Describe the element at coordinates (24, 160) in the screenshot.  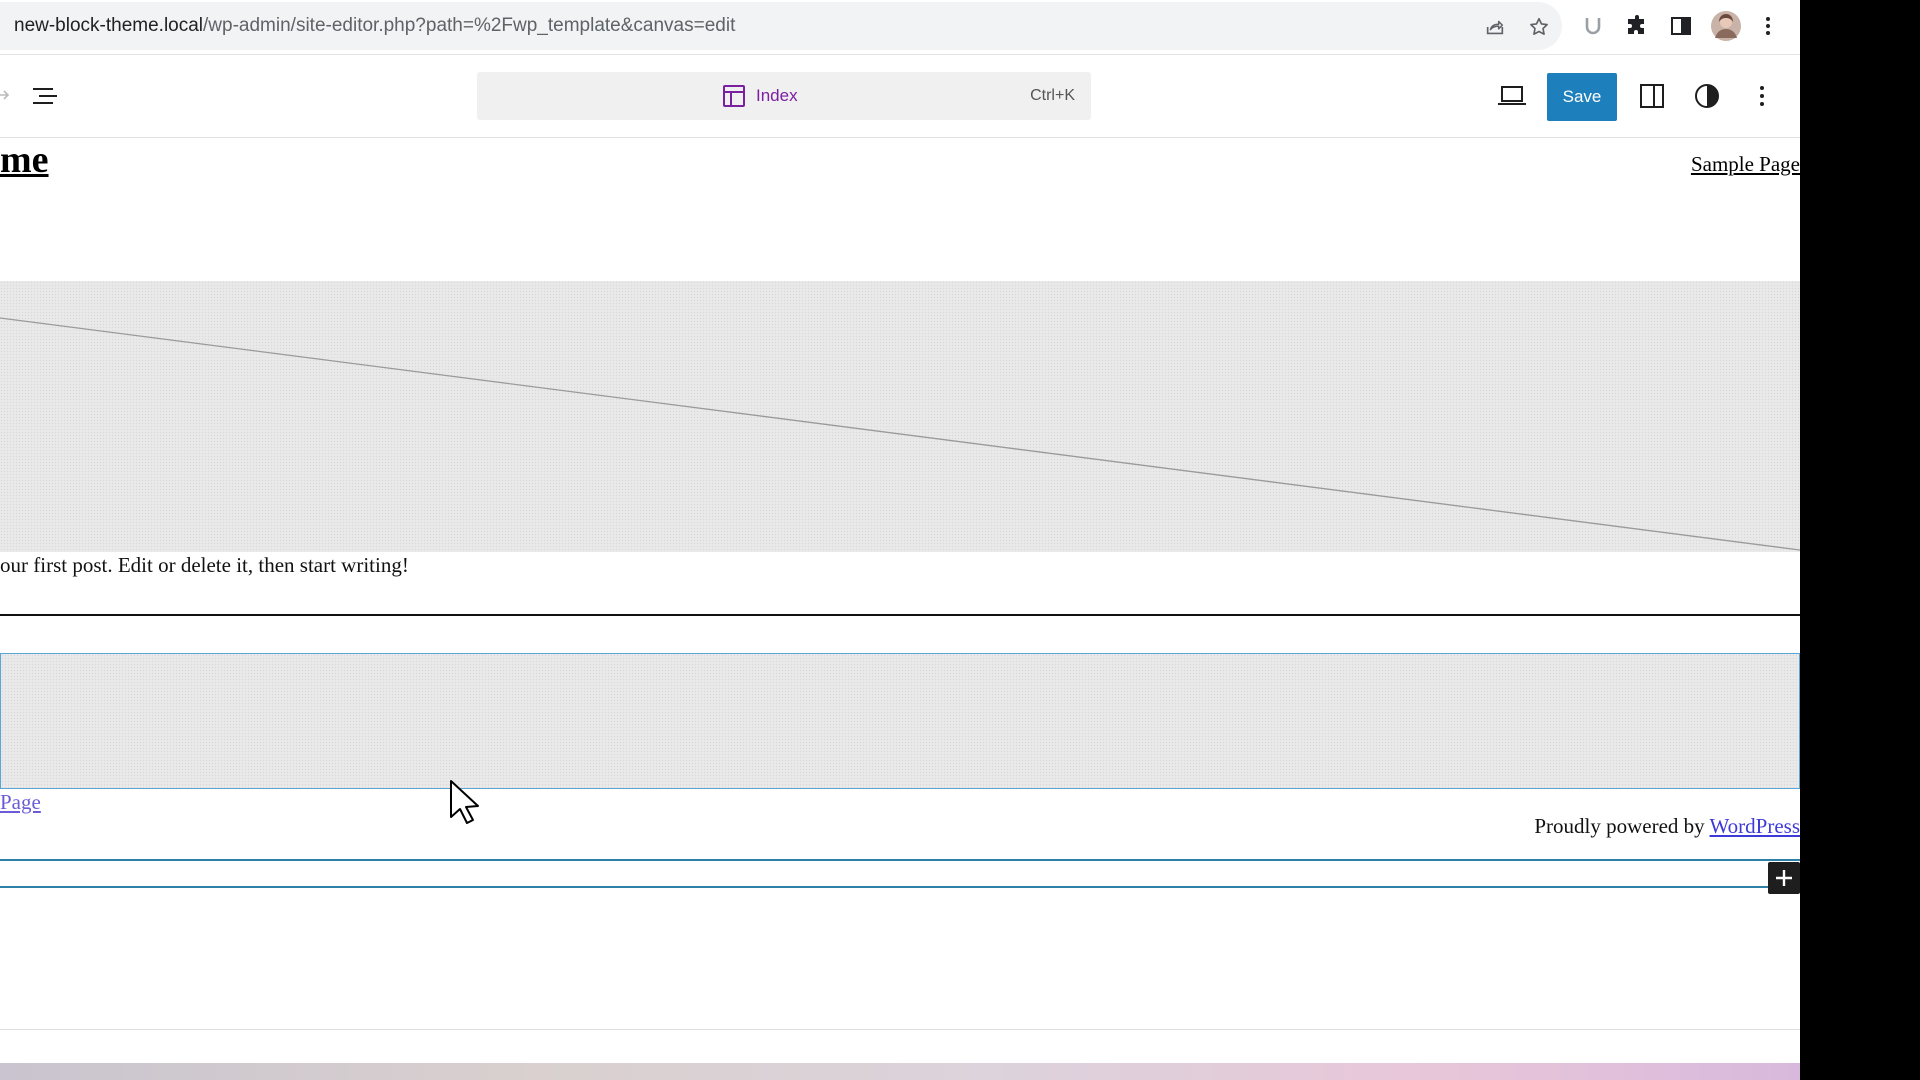
I see `site-title: me` at that location.